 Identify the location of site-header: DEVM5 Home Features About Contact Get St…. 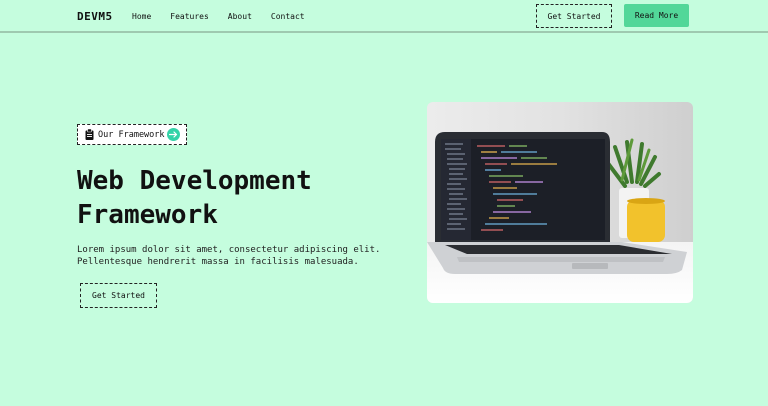
(384, 16).